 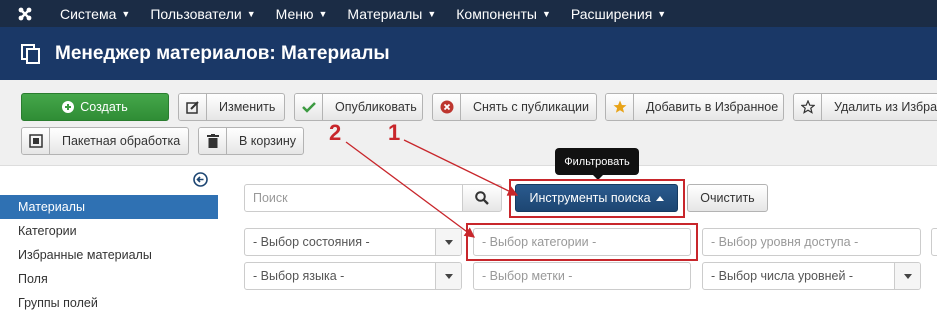 I want to click on create-label: Создать, so click(x=104, y=107).